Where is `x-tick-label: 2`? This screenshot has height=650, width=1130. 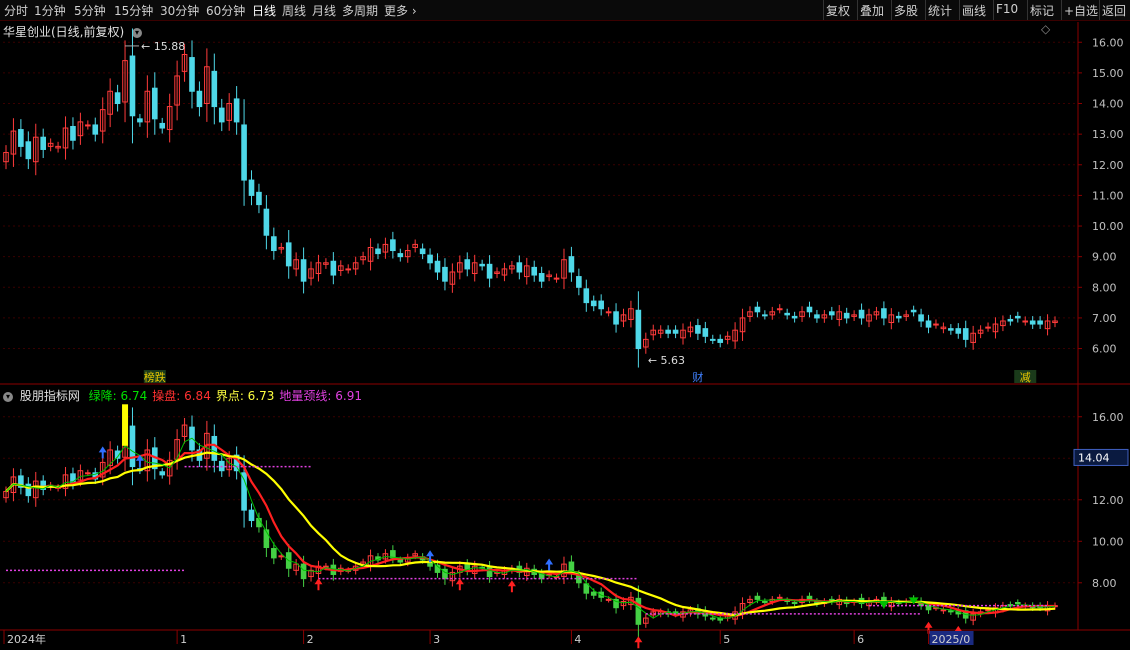 x-tick-label: 2 is located at coordinates (310, 639).